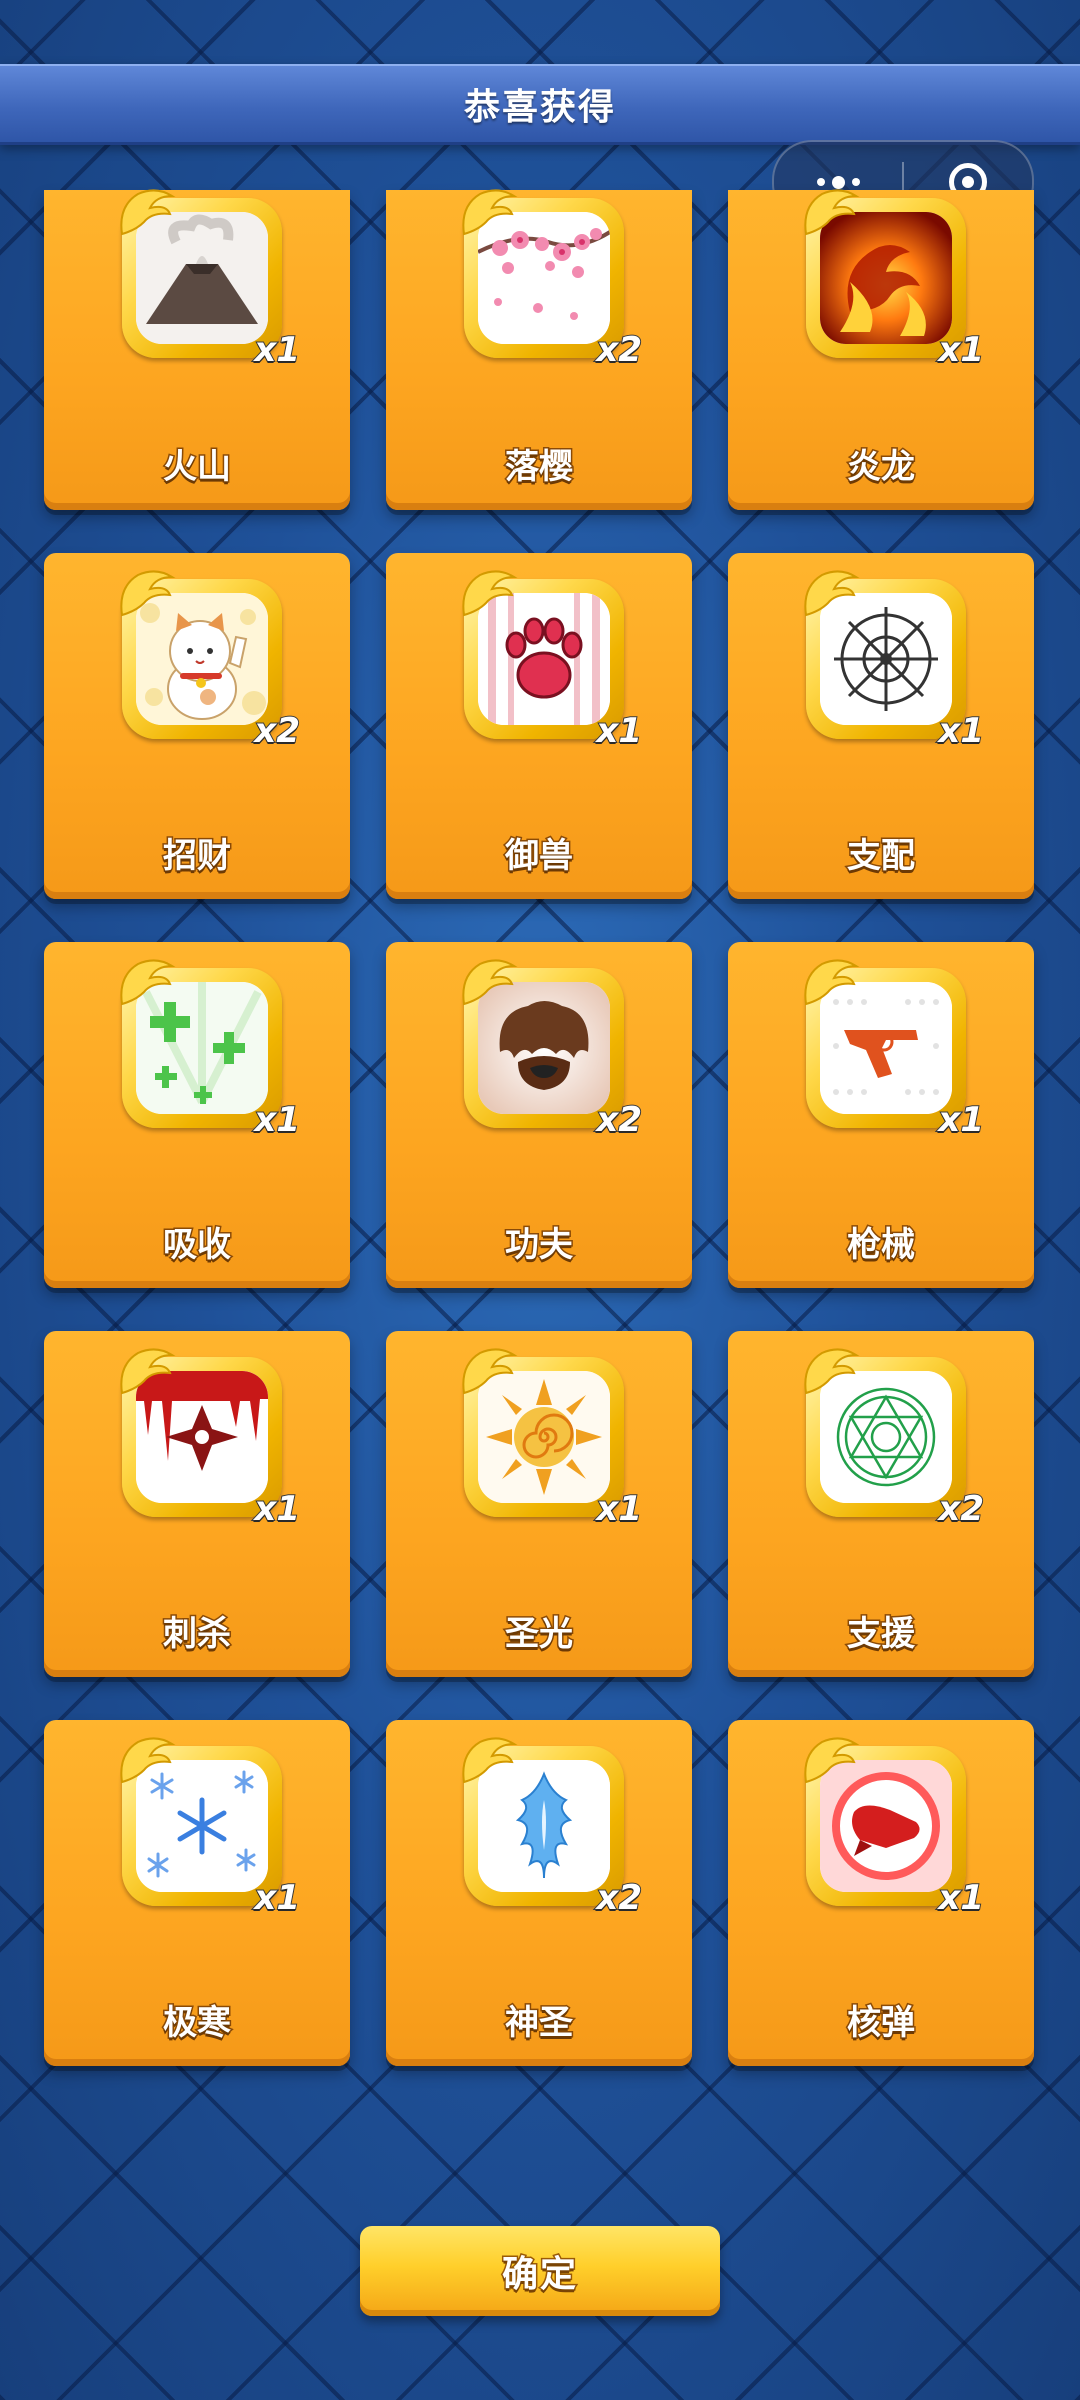 The height and width of the screenshot is (2400, 1080). What do you see at coordinates (881, 1893) in the screenshot?
I see `reward-card: x1 核弹` at bounding box center [881, 1893].